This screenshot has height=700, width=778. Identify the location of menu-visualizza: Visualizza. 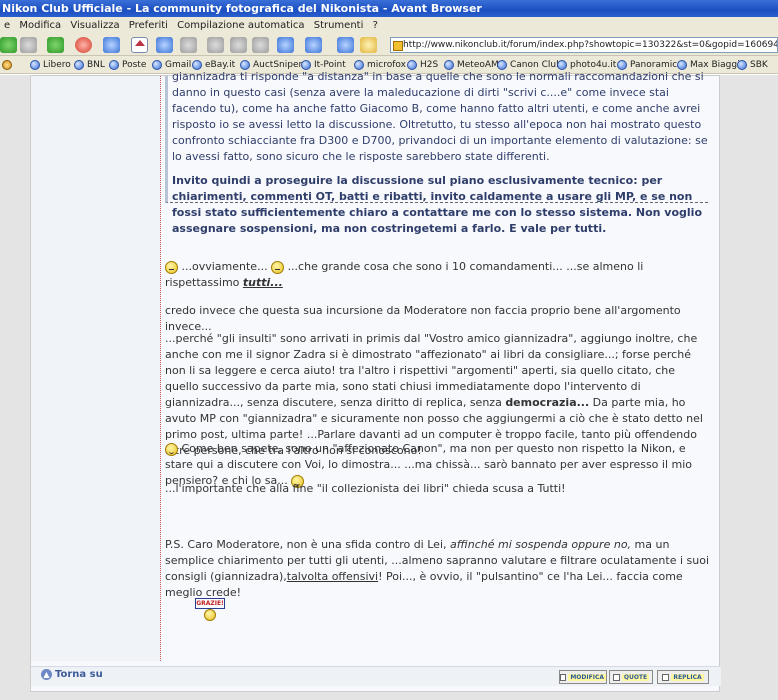
(94, 25).